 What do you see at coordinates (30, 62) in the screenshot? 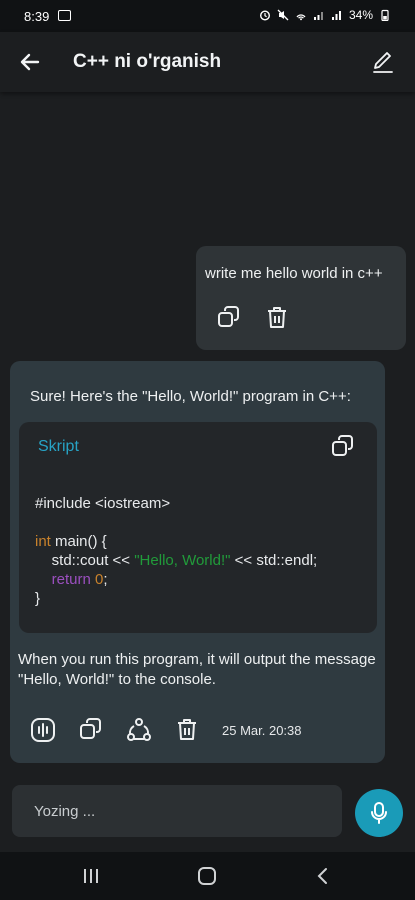
I see `arrow-left-icon` at bounding box center [30, 62].